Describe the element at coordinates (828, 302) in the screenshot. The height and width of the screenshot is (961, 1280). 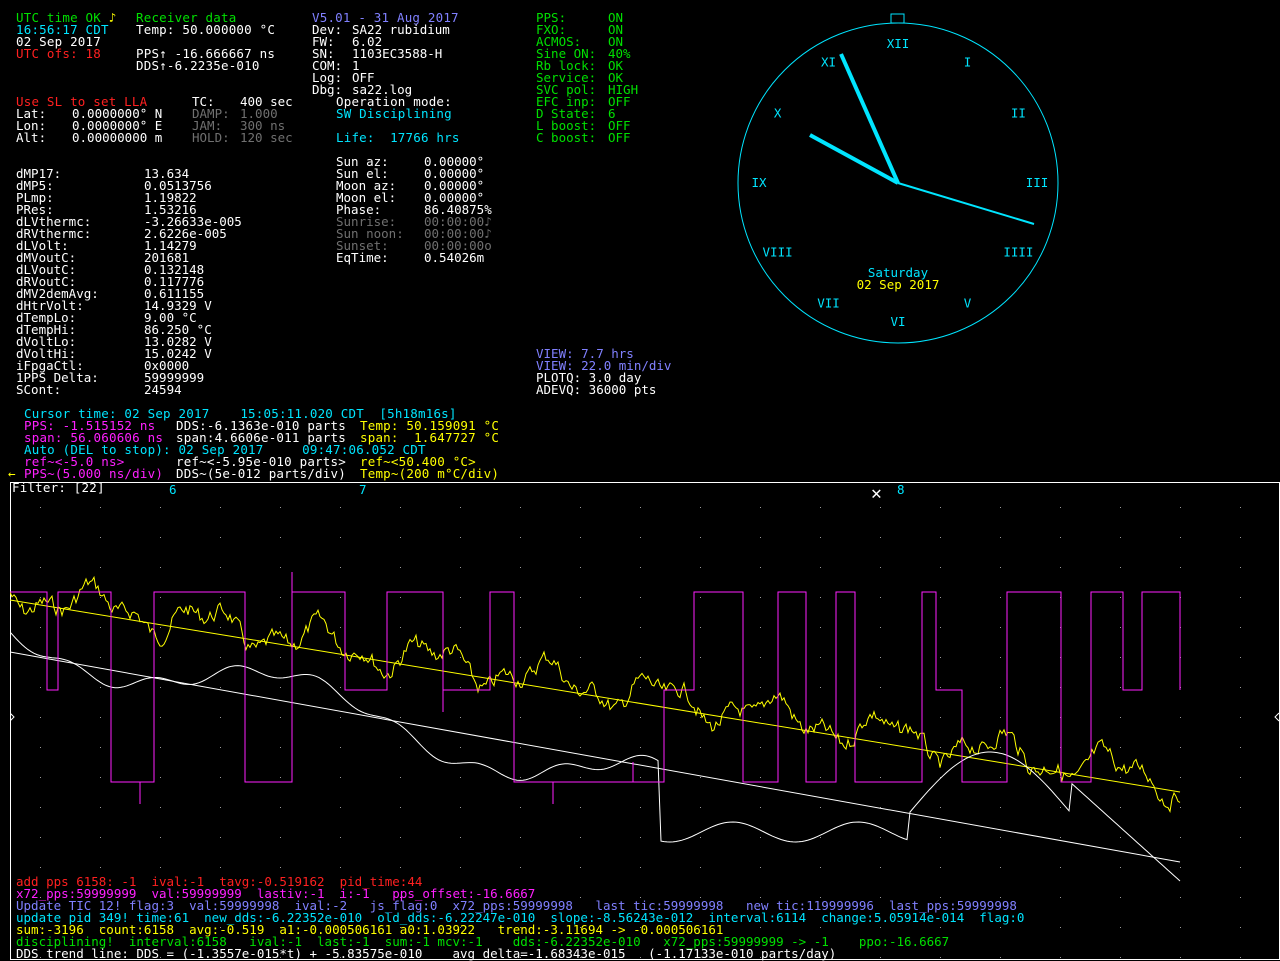
I see `clock-numeral: VII` at that location.